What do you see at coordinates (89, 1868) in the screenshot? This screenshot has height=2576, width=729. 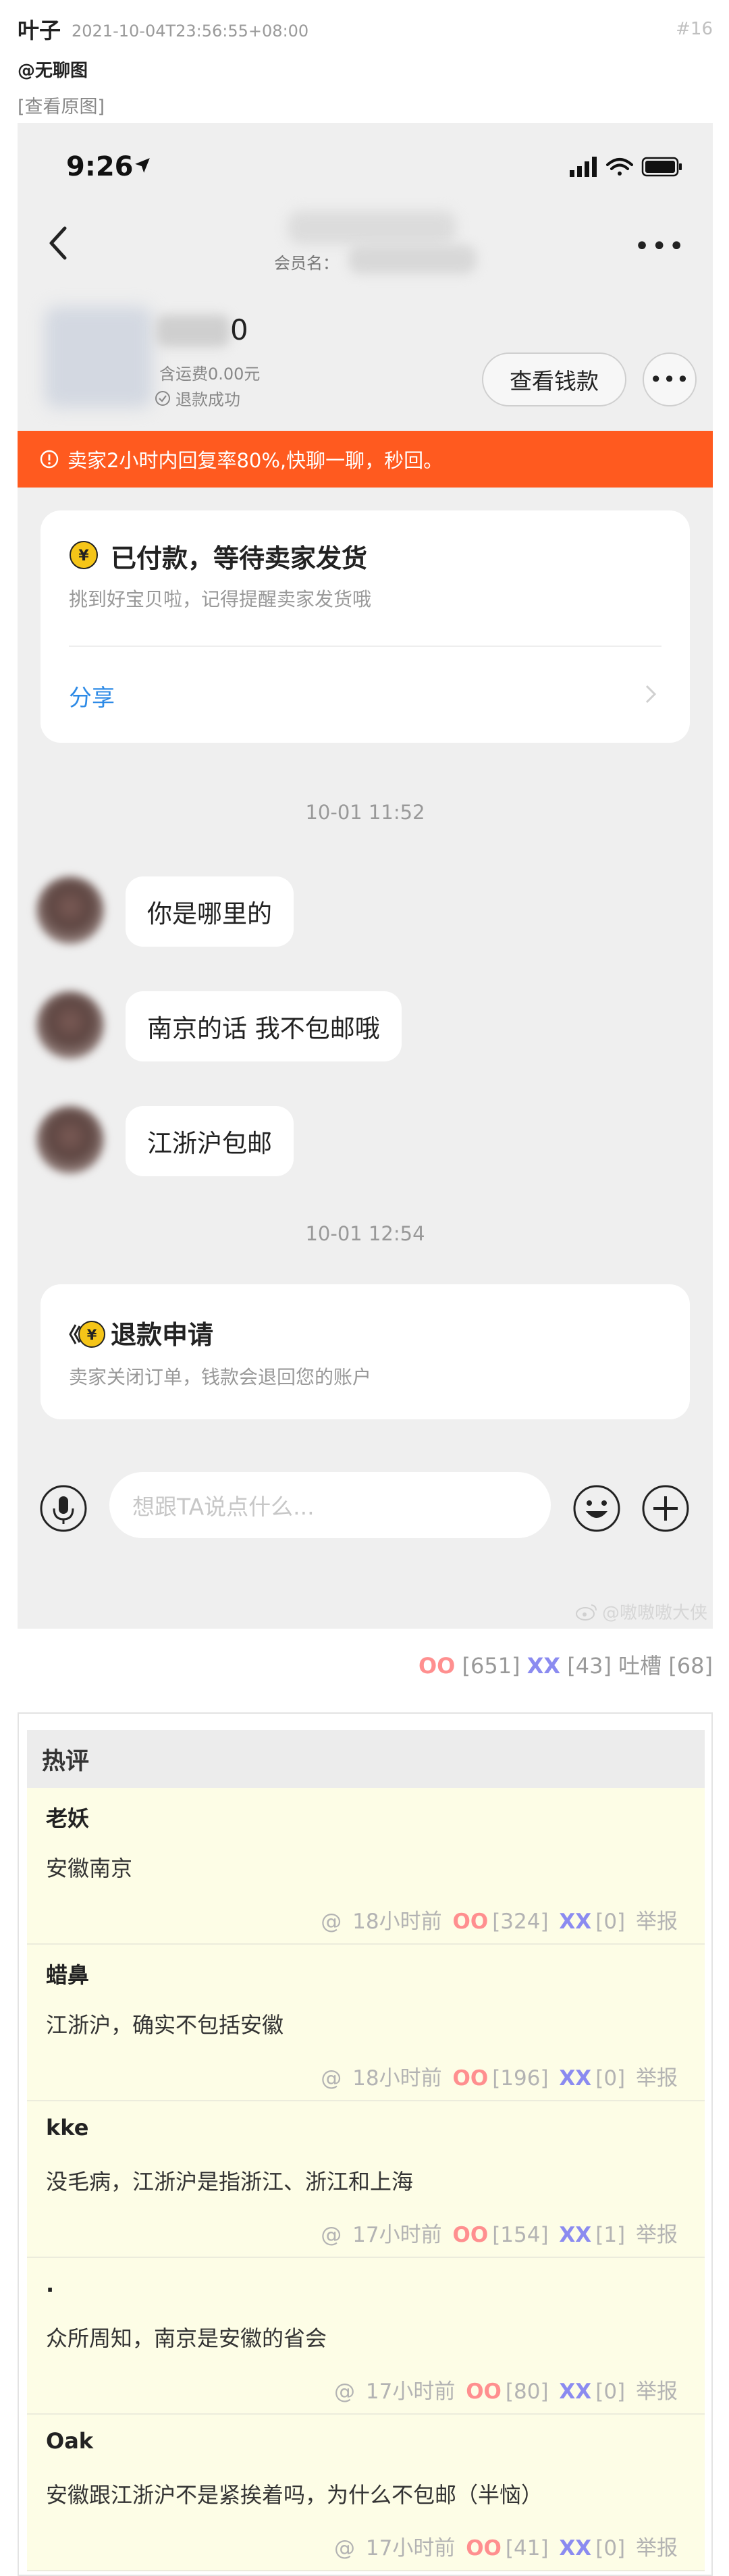 I see `comment-text: 安徽南京` at bounding box center [89, 1868].